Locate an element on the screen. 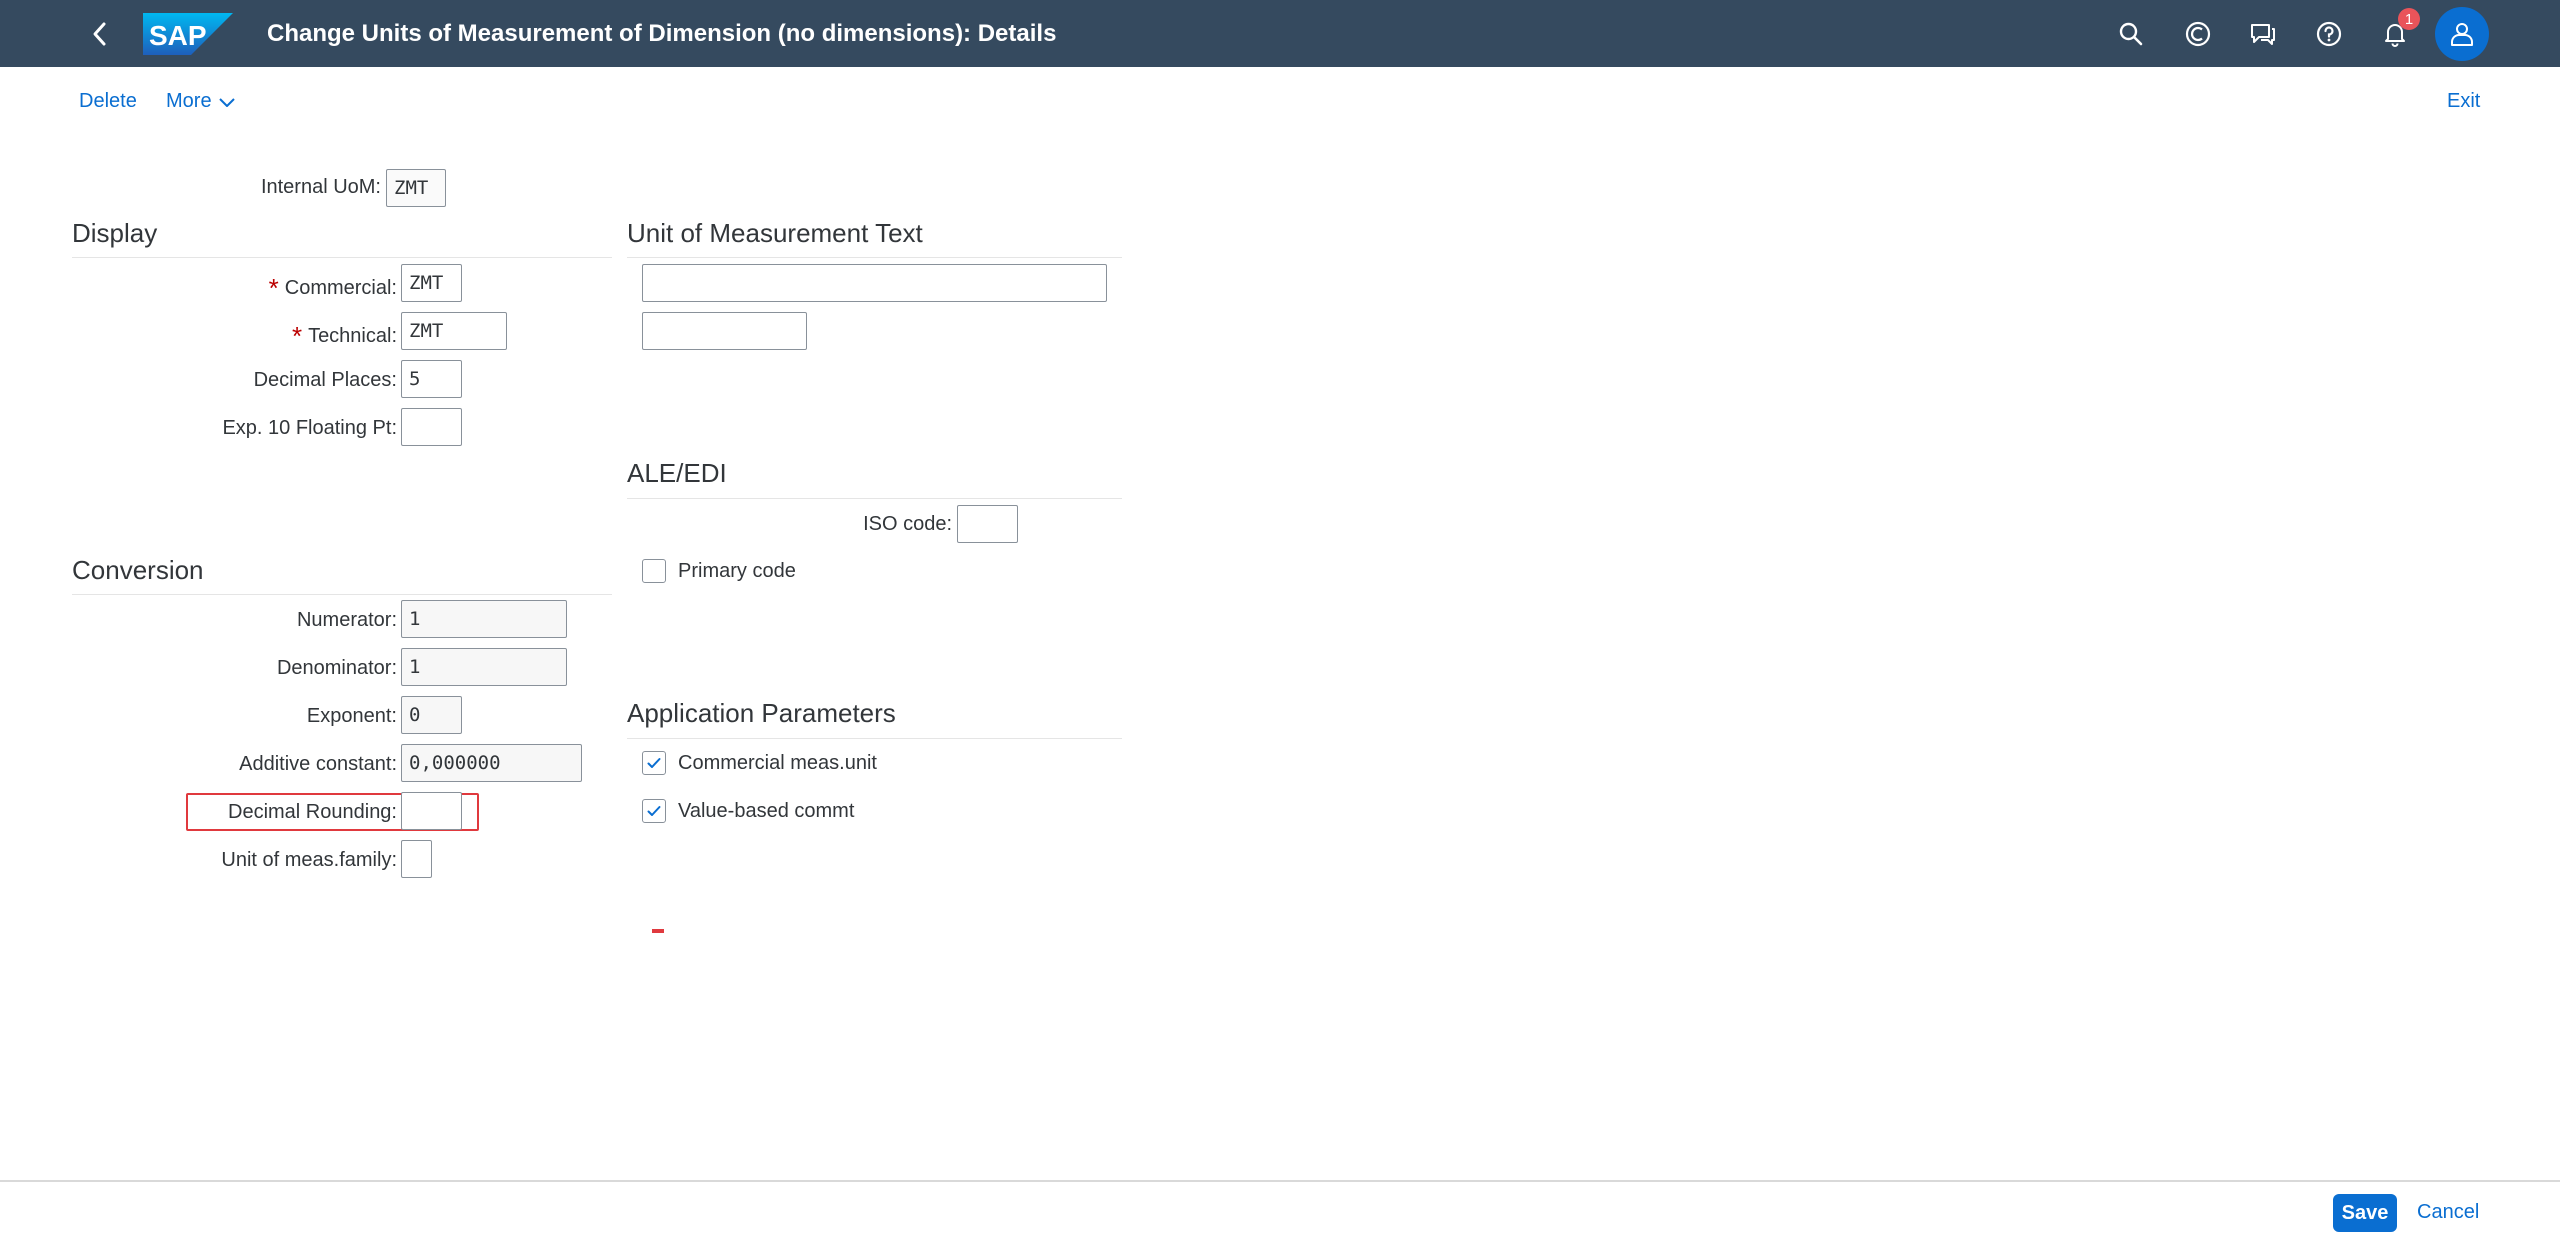 This screenshot has width=2560, height=1240. commercial-label-text: Commercial: is located at coordinates (340, 288).